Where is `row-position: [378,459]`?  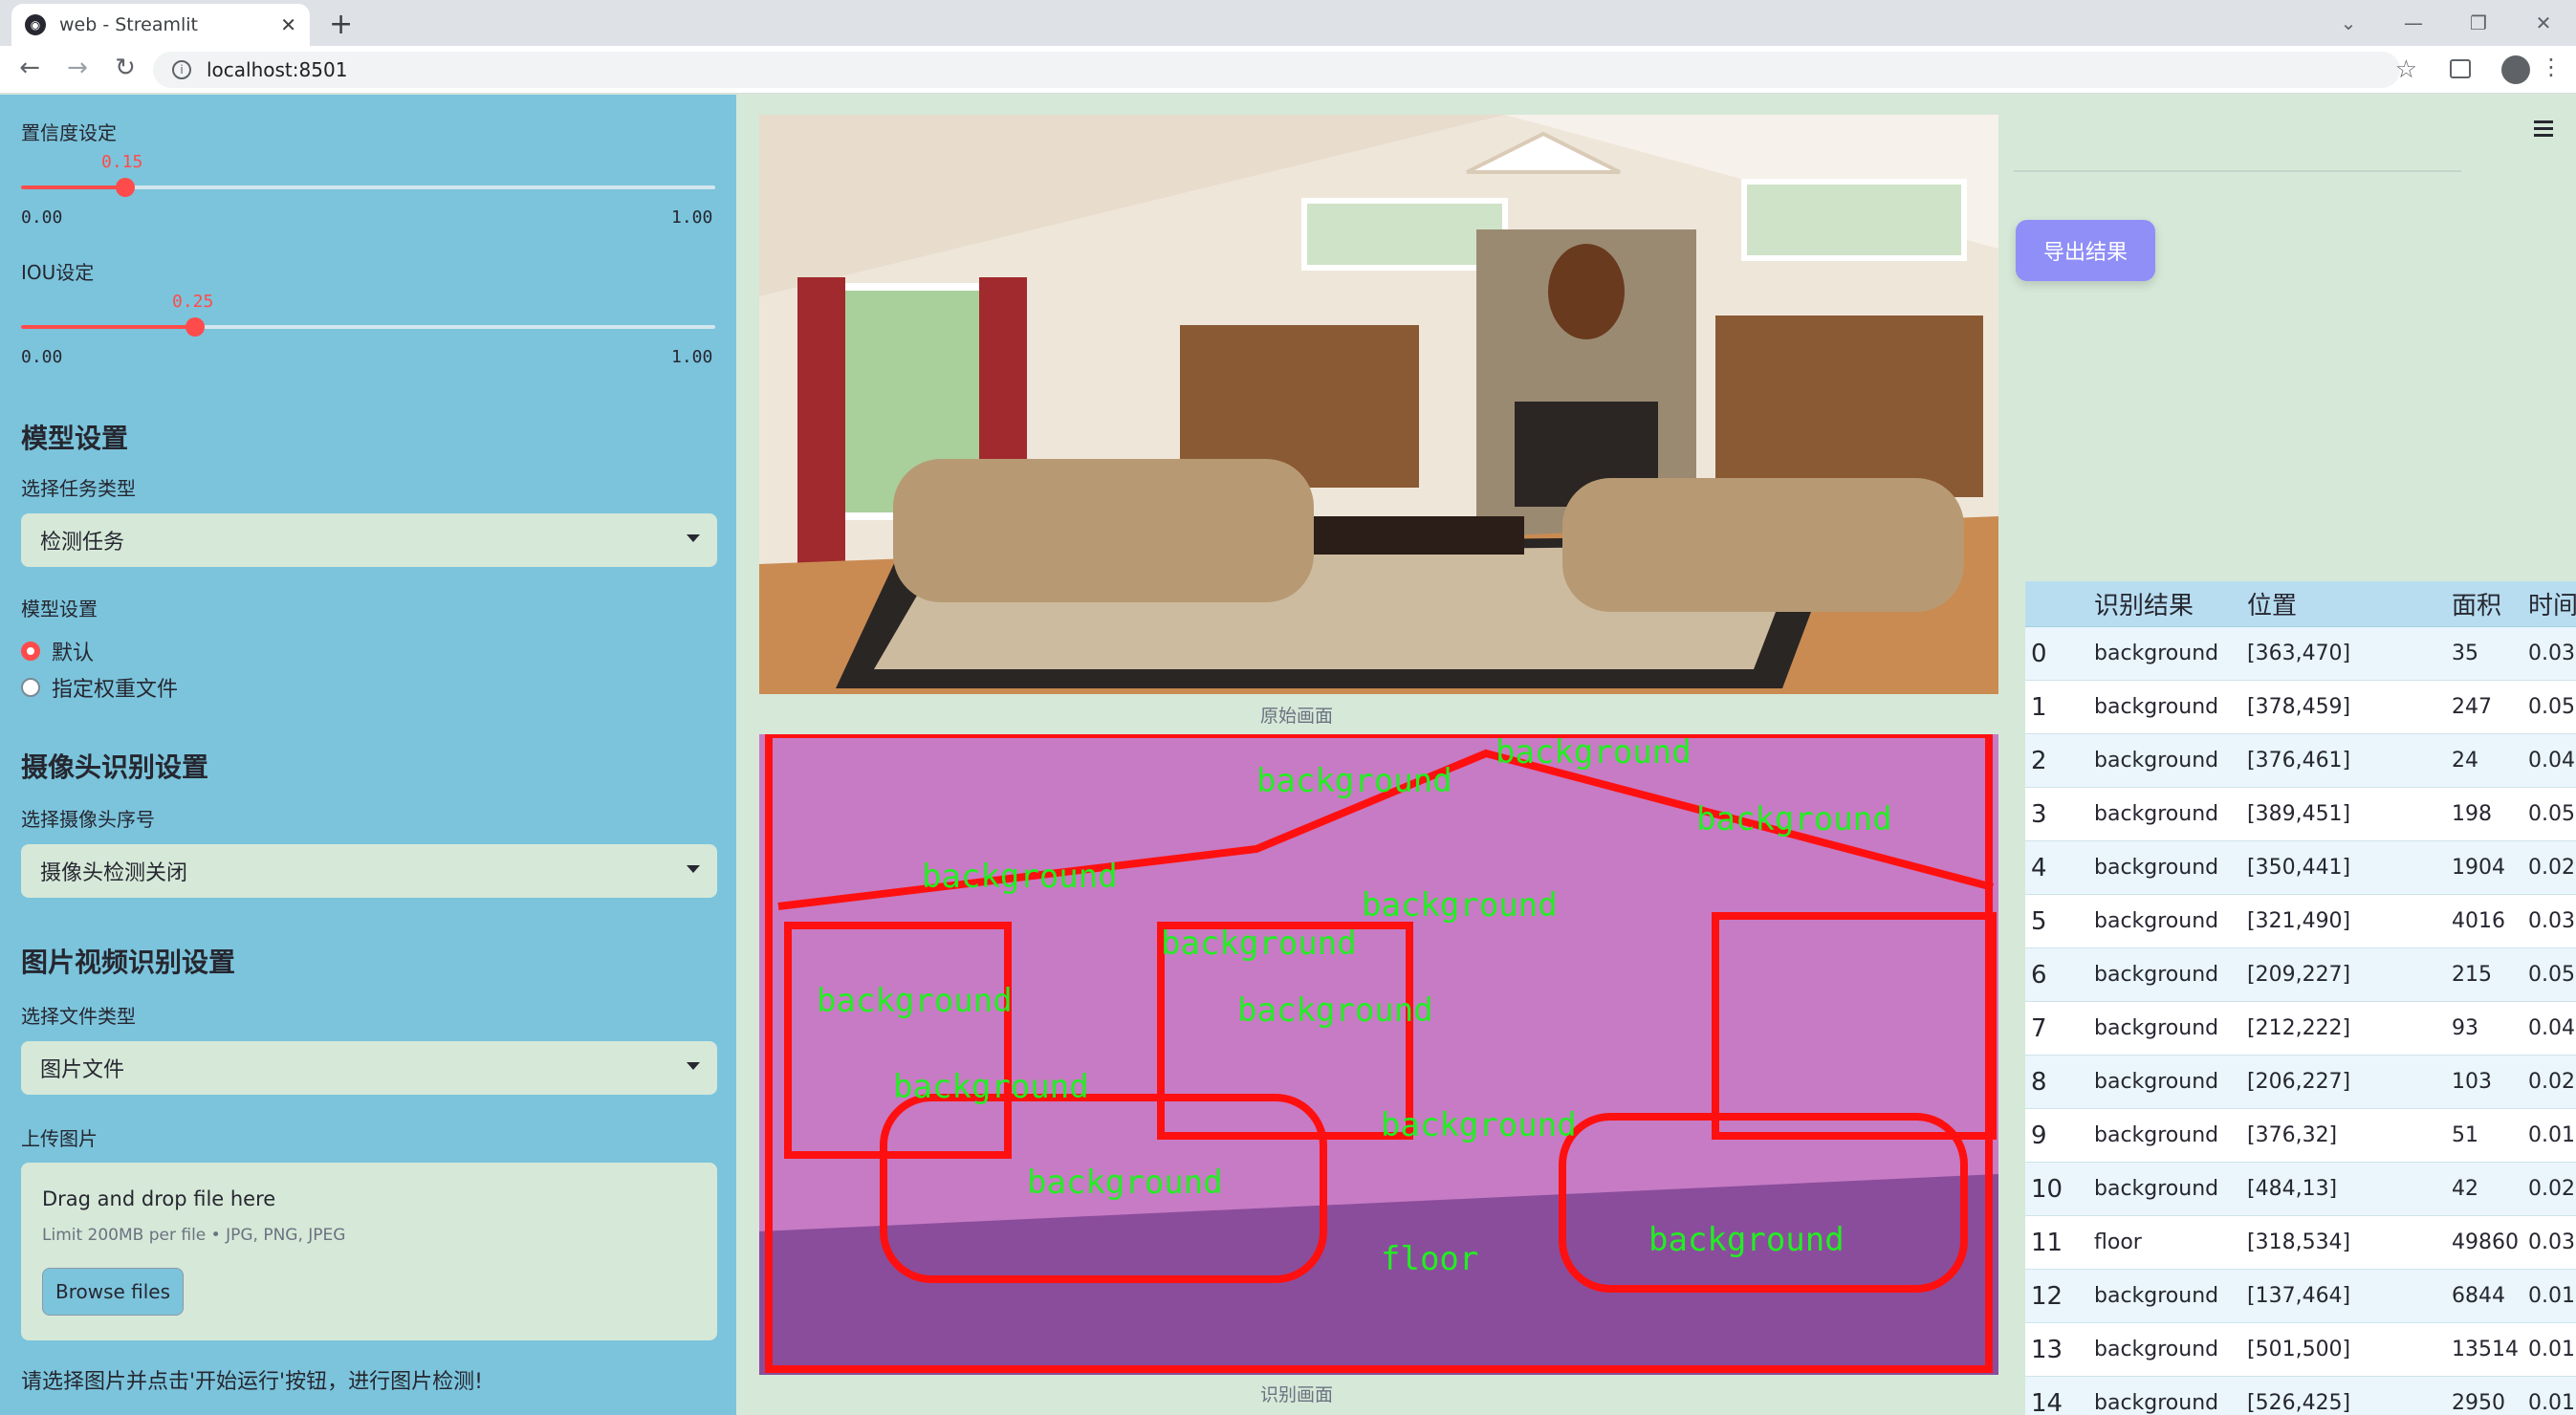
row-position: [378,459] is located at coordinates (2299, 707).